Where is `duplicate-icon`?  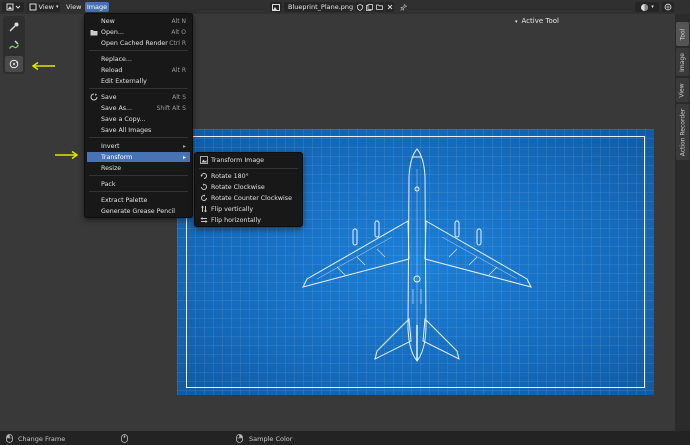
duplicate-icon is located at coordinates (369, 7).